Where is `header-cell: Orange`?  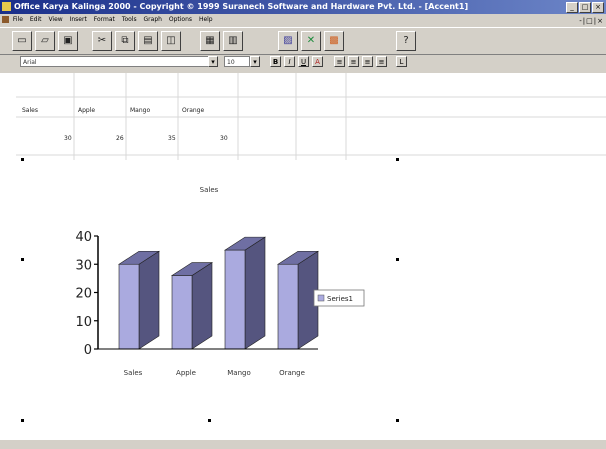 header-cell: Orange is located at coordinates (193, 110).